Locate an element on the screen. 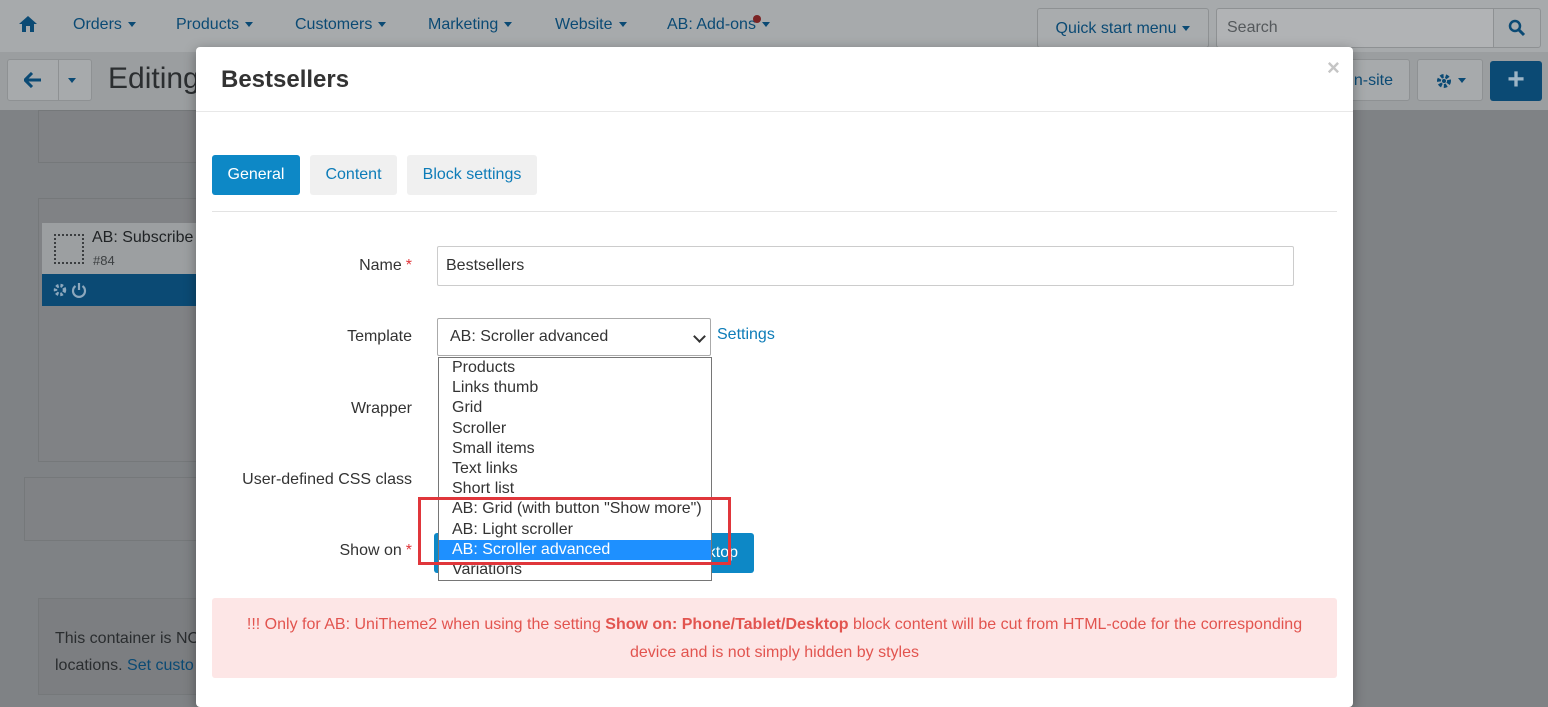 The image size is (1548, 707). dropdown-option: Grid is located at coordinates (575, 408).